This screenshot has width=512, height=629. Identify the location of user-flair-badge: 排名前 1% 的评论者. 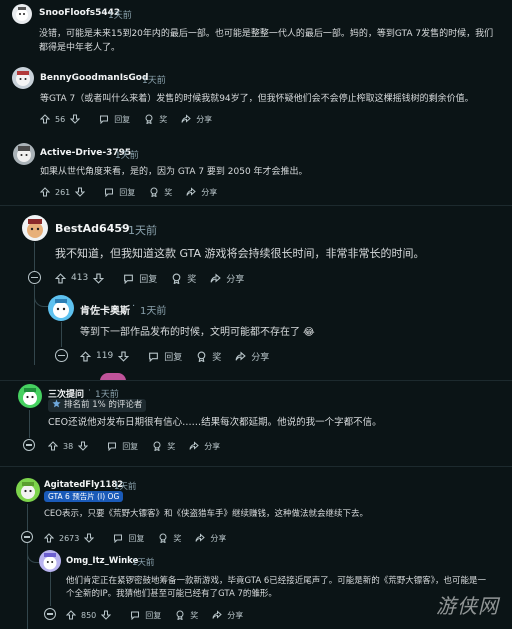
(97, 405).